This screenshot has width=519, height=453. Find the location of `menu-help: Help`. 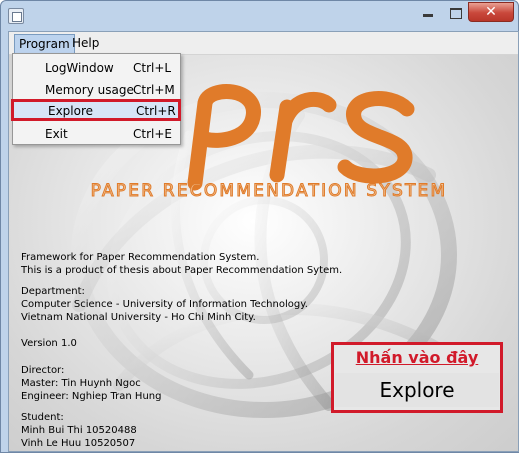

menu-help: Help is located at coordinates (85, 43).